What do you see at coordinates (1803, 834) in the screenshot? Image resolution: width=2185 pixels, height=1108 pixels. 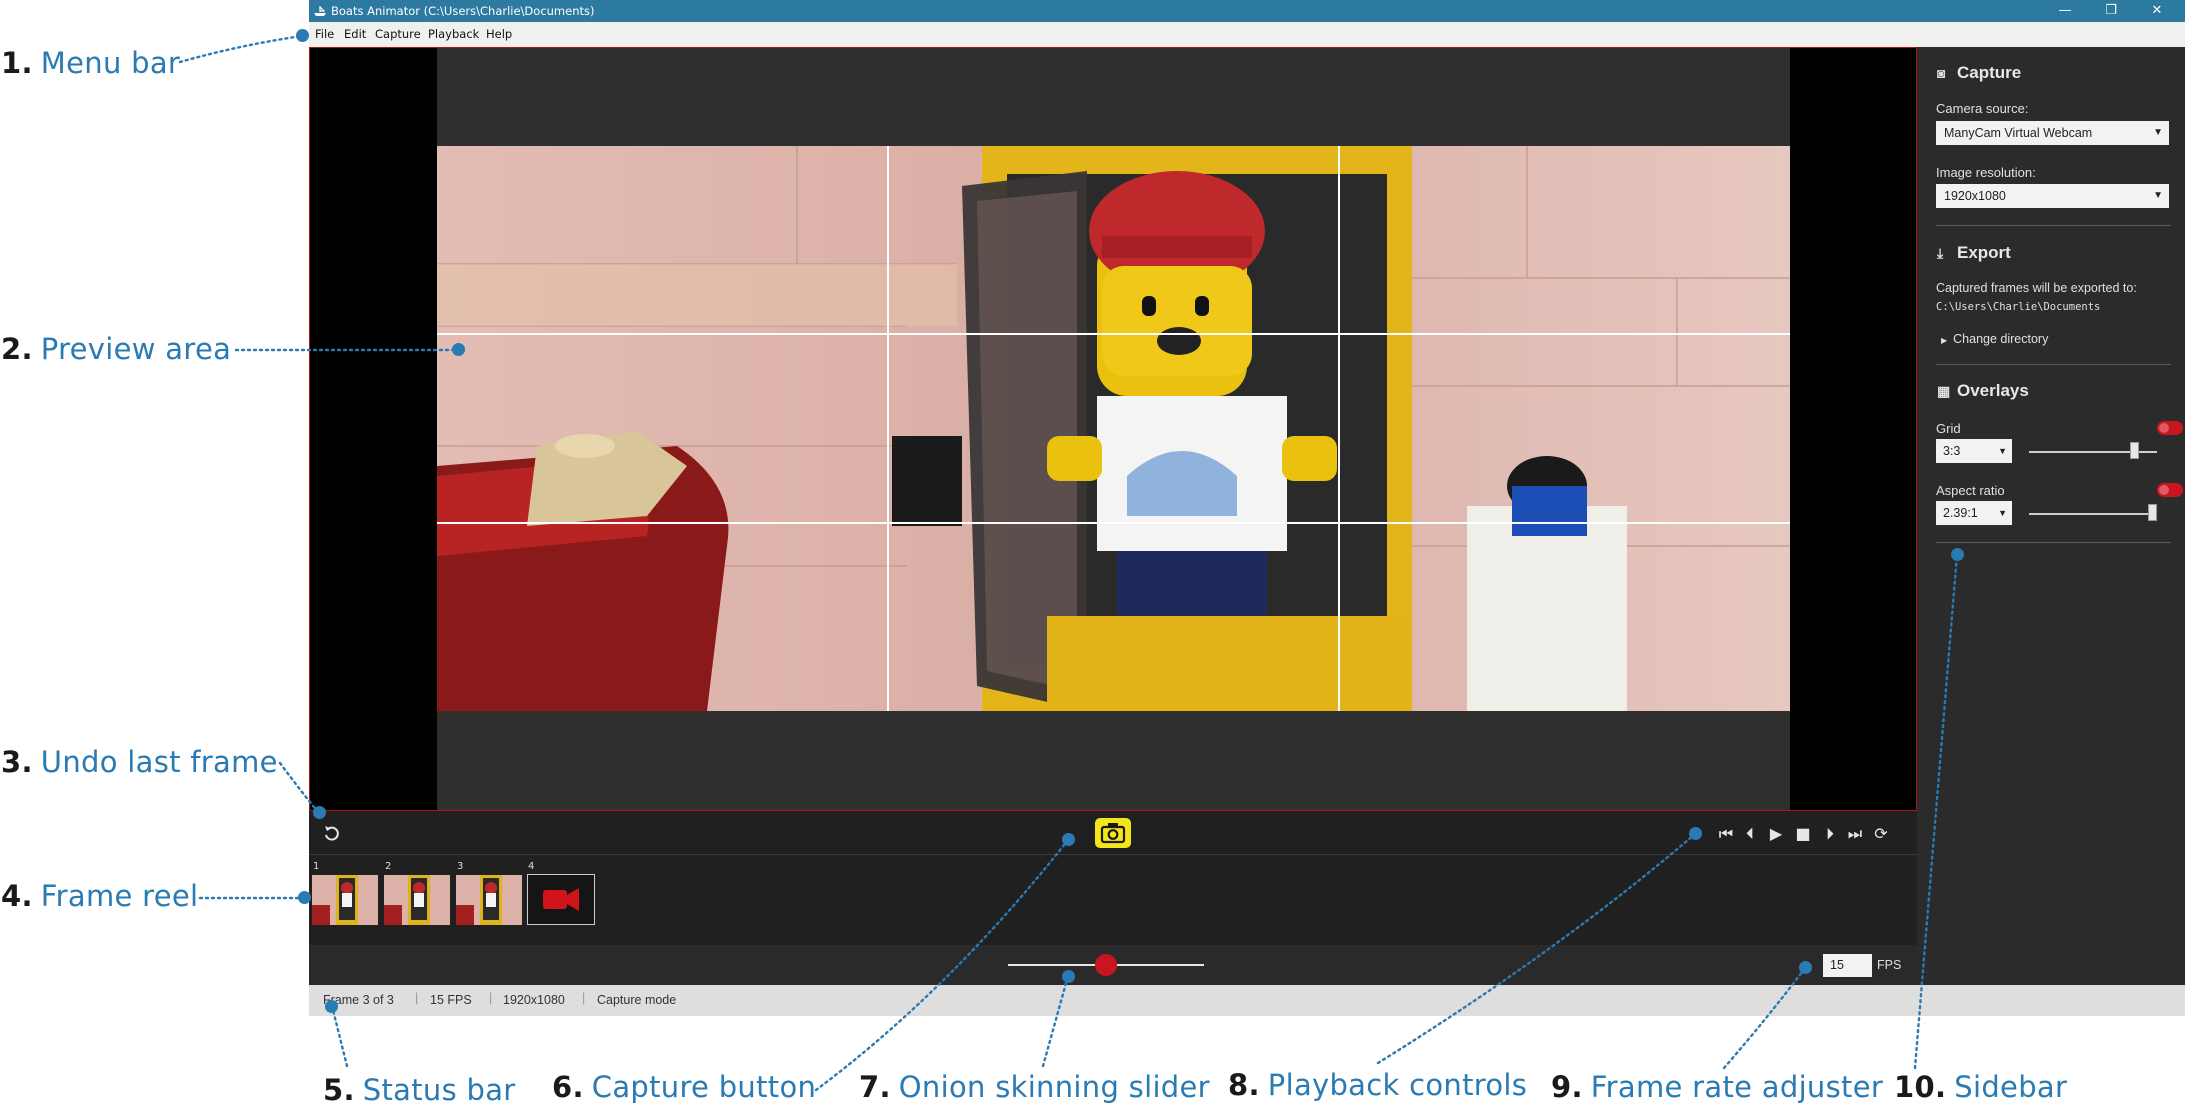 I see `stop-icon: ■` at bounding box center [1803, 834].